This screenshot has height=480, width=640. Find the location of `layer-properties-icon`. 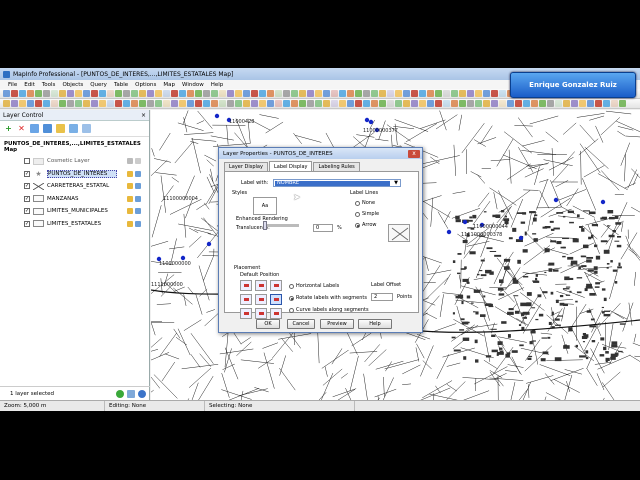

layer-properties-icon is located at coordinates (60, 128).